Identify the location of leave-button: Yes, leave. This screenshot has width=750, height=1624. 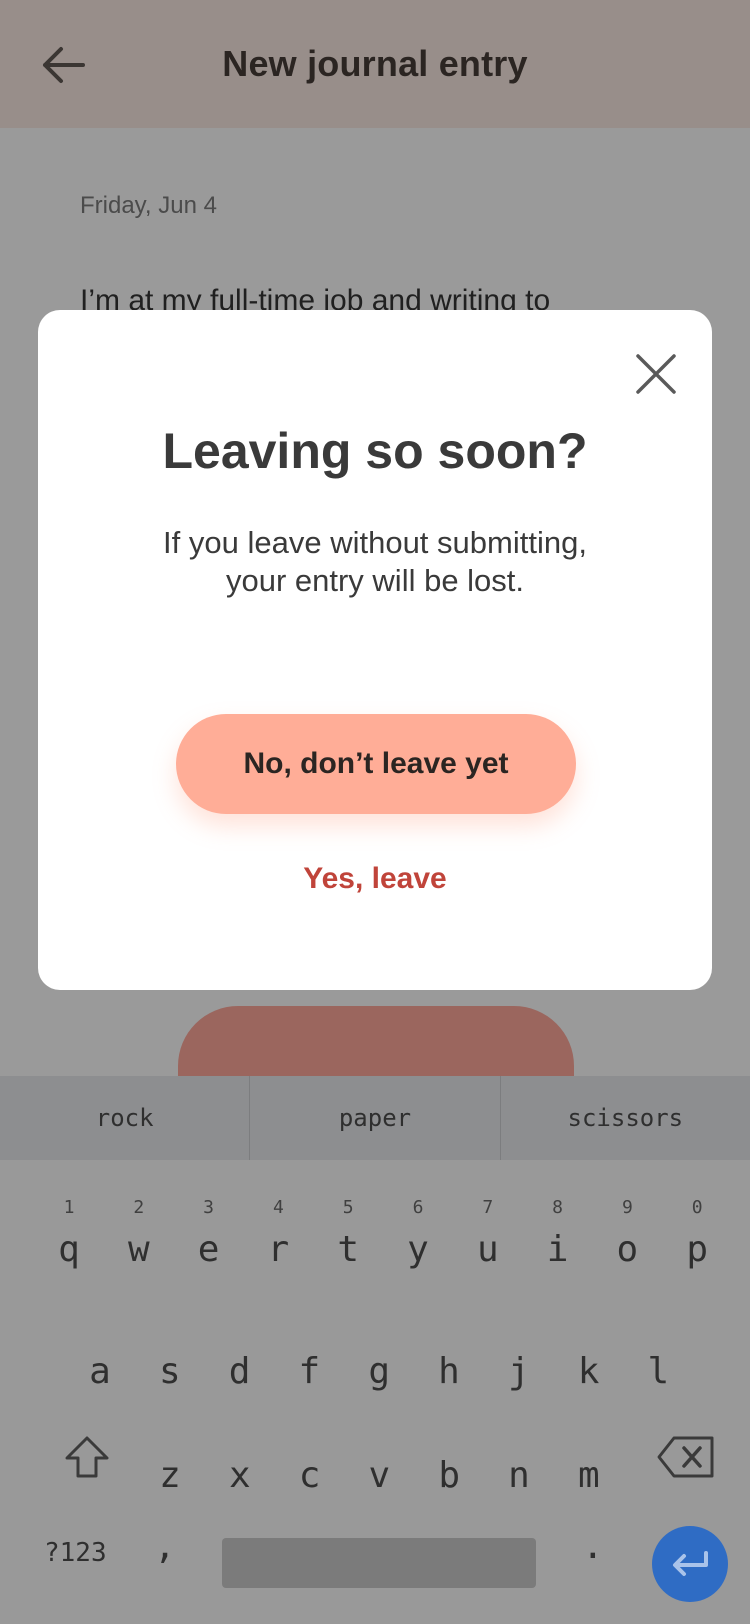
(375, 879).